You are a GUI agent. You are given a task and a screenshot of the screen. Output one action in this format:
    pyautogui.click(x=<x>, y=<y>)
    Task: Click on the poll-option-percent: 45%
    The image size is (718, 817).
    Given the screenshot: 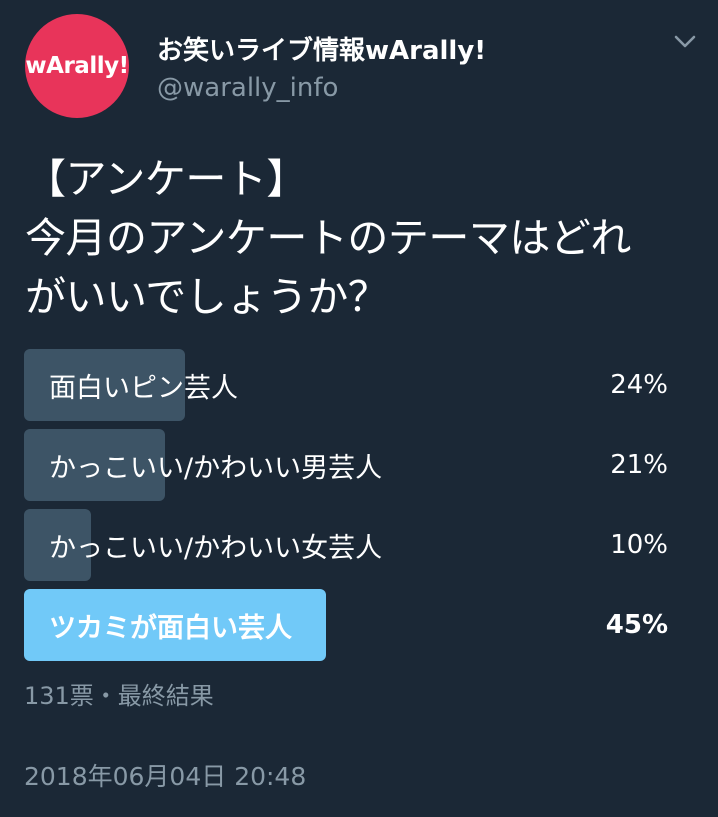 What is the action you would take?
    pyautogui.click(x=636, y=625)
    